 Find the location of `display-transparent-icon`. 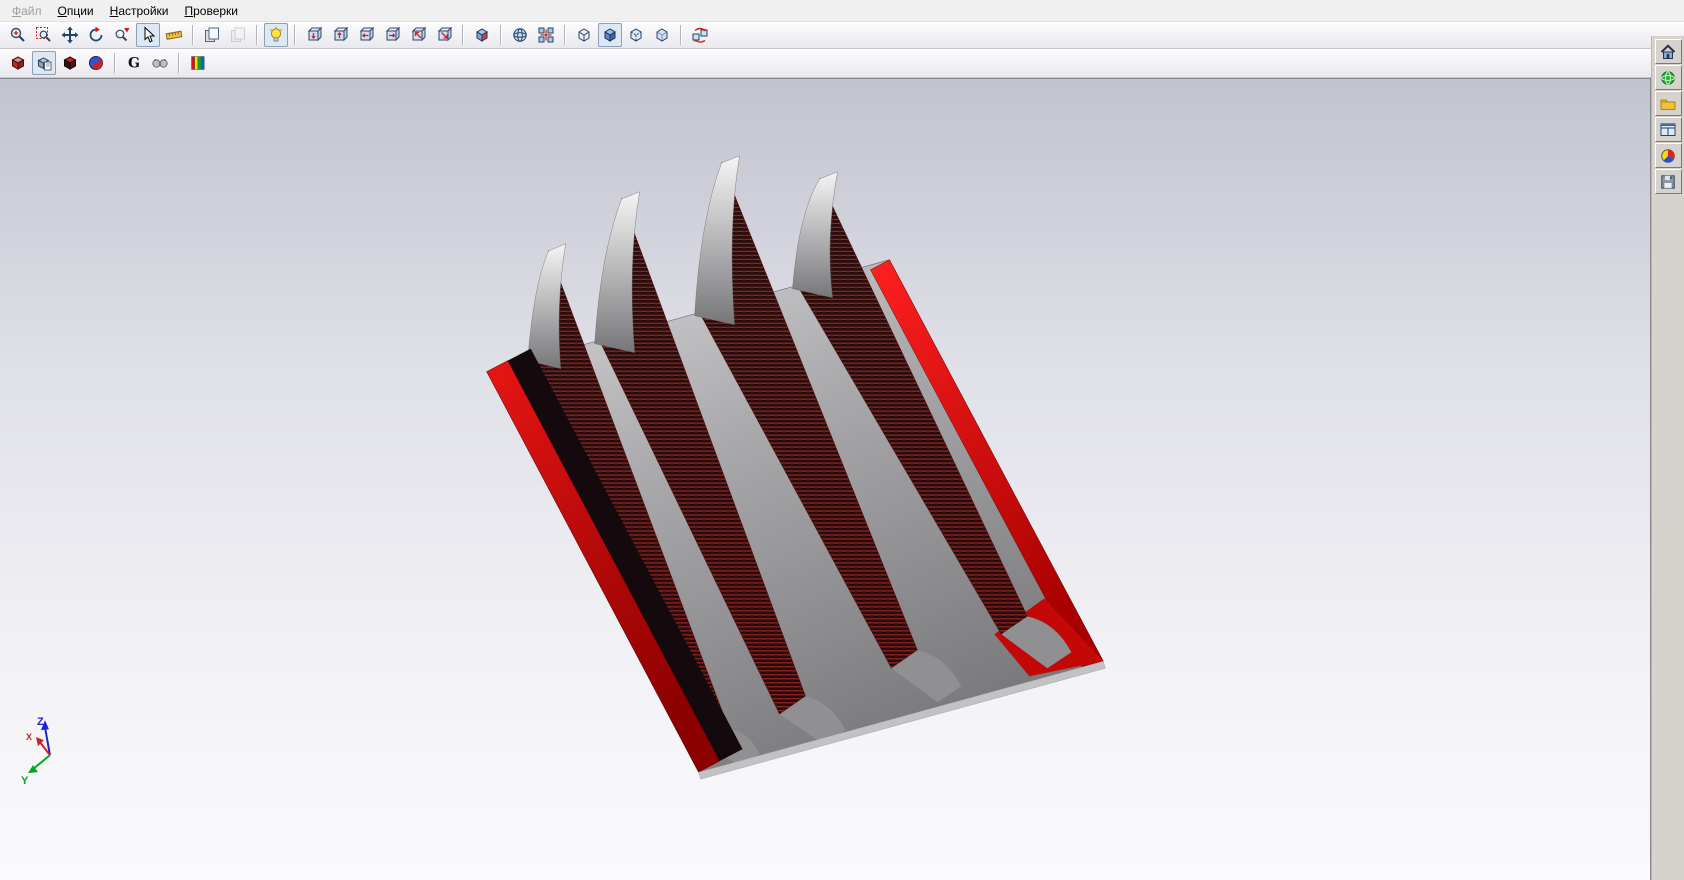

display-transparent-icon is located at coordinates (662, 35).